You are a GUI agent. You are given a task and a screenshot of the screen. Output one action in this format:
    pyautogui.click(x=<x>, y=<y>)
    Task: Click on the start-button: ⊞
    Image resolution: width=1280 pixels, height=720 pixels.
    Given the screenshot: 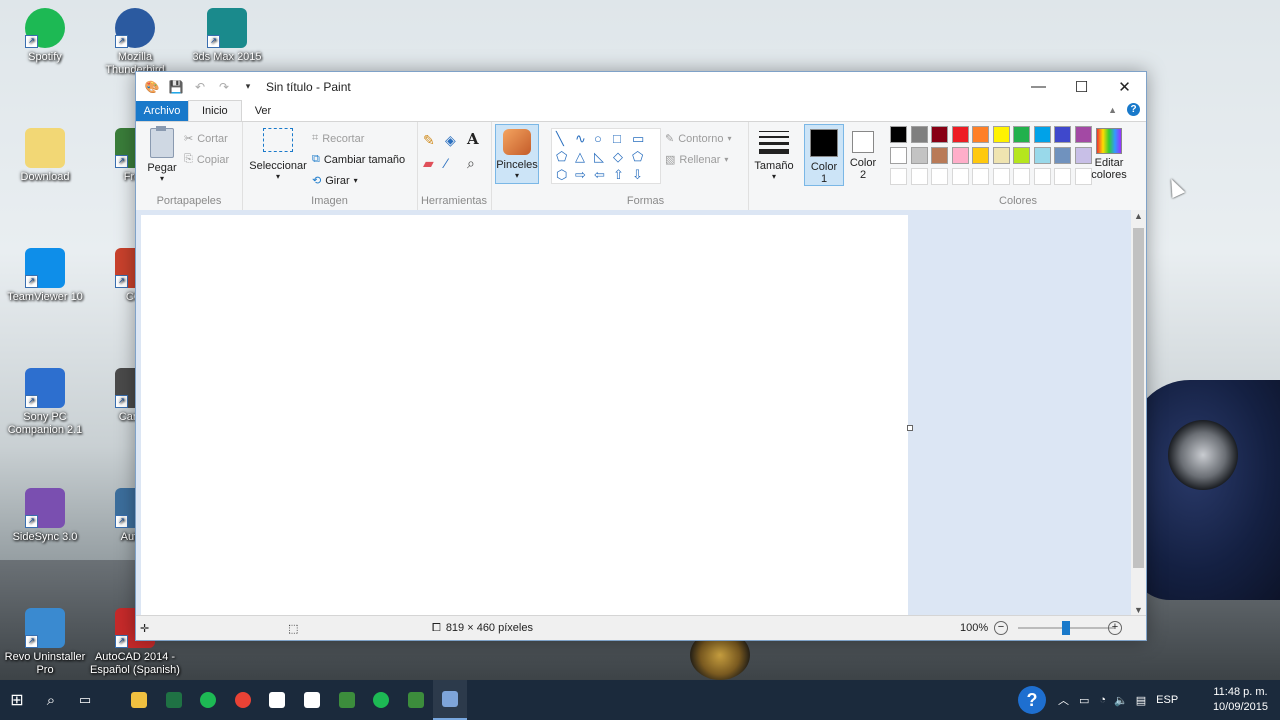 What is the action you would take?
    pyautogui.click(x=17, y=700)
    